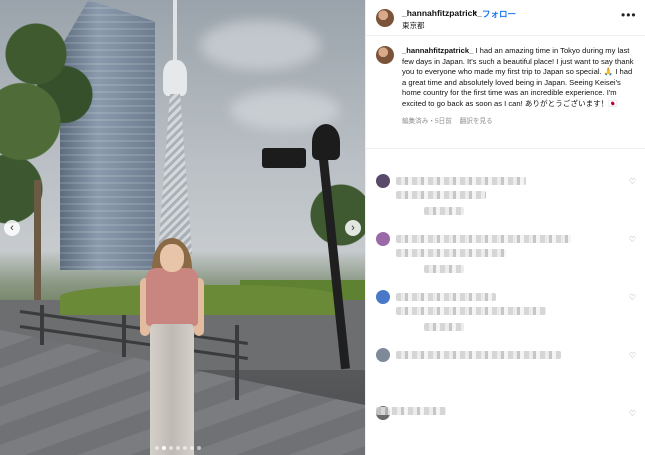  I want to click on person, so click(172, 346).